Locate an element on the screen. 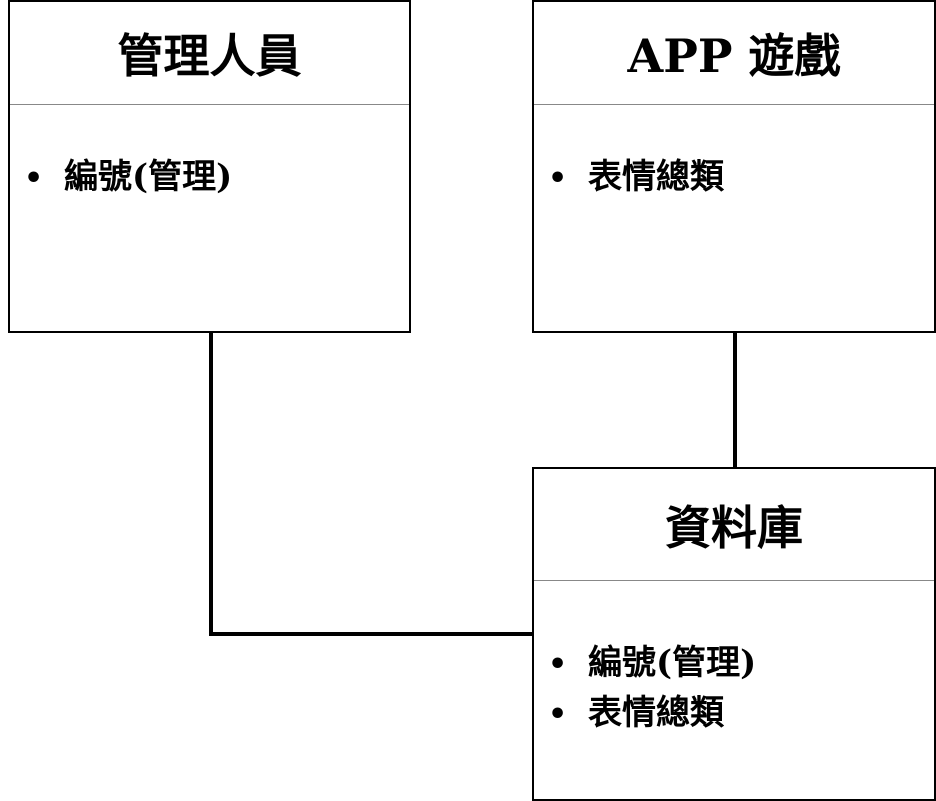  connector-admin-to-database is located at coordinates (370, 484).